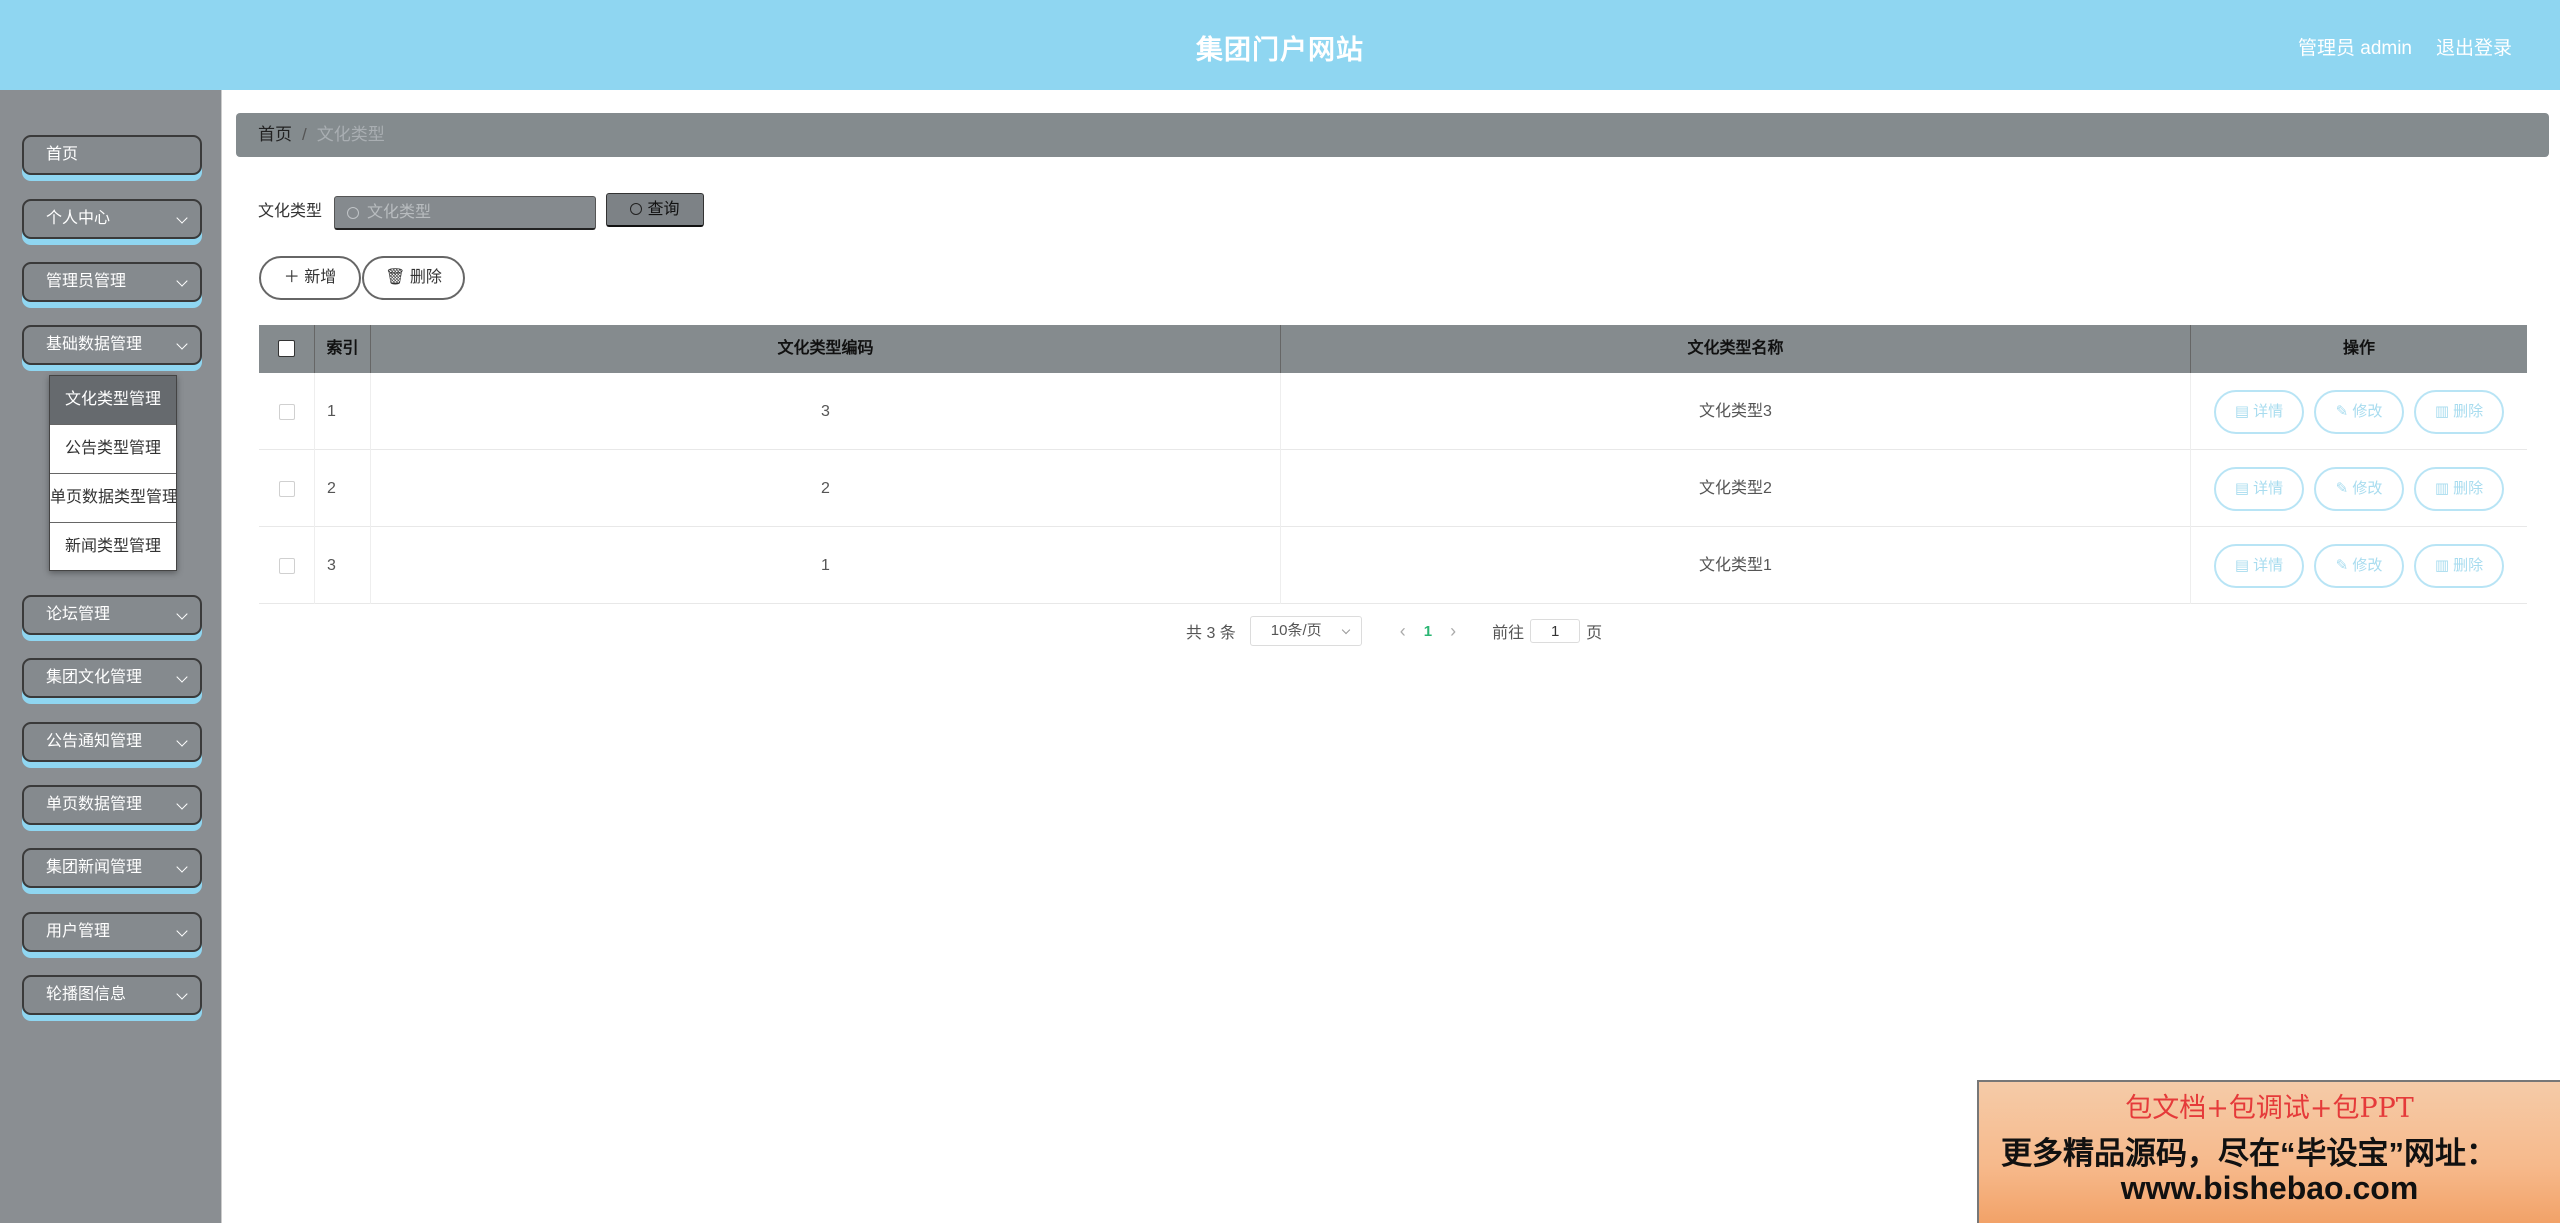 This screenshot has height=1223, width=2560. Describe the element at coordinates (94, 804) in the screenshot. I see `sidebar-item-label: 单页数据管理` at that location.